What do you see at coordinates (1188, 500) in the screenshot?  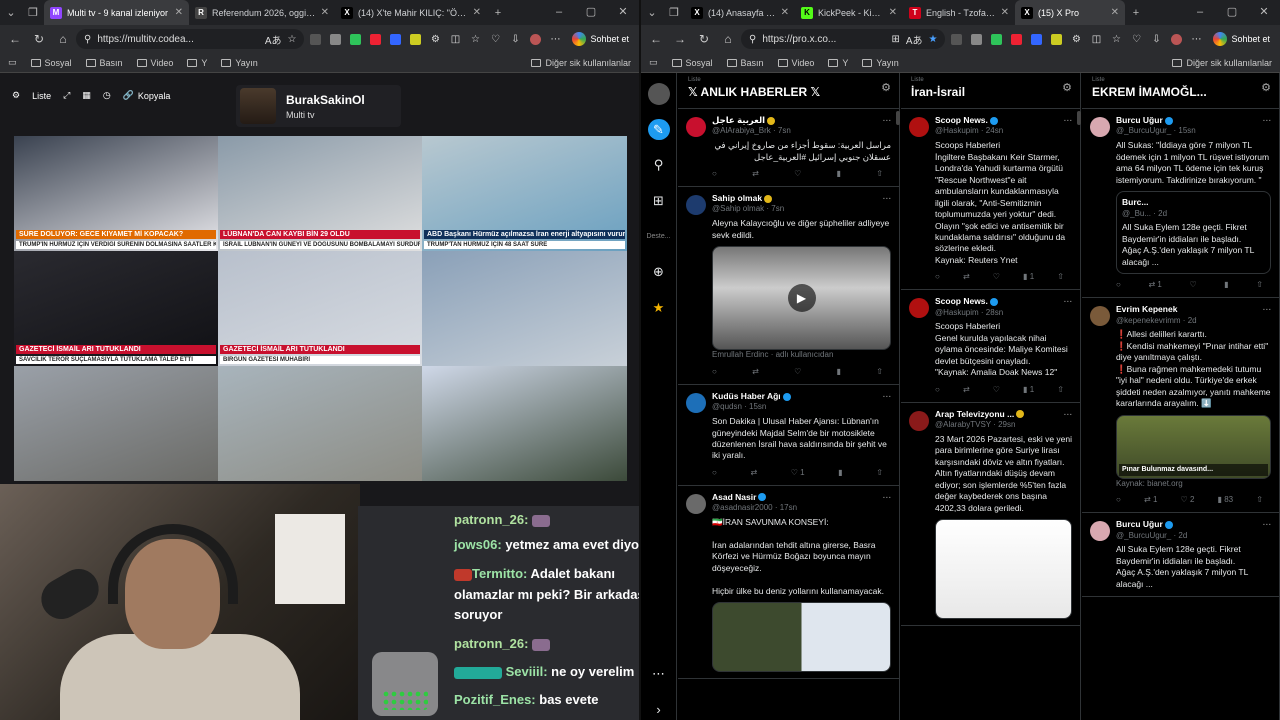 I see `like-icon: ♡ 2` at bounding box center [1188, 500].